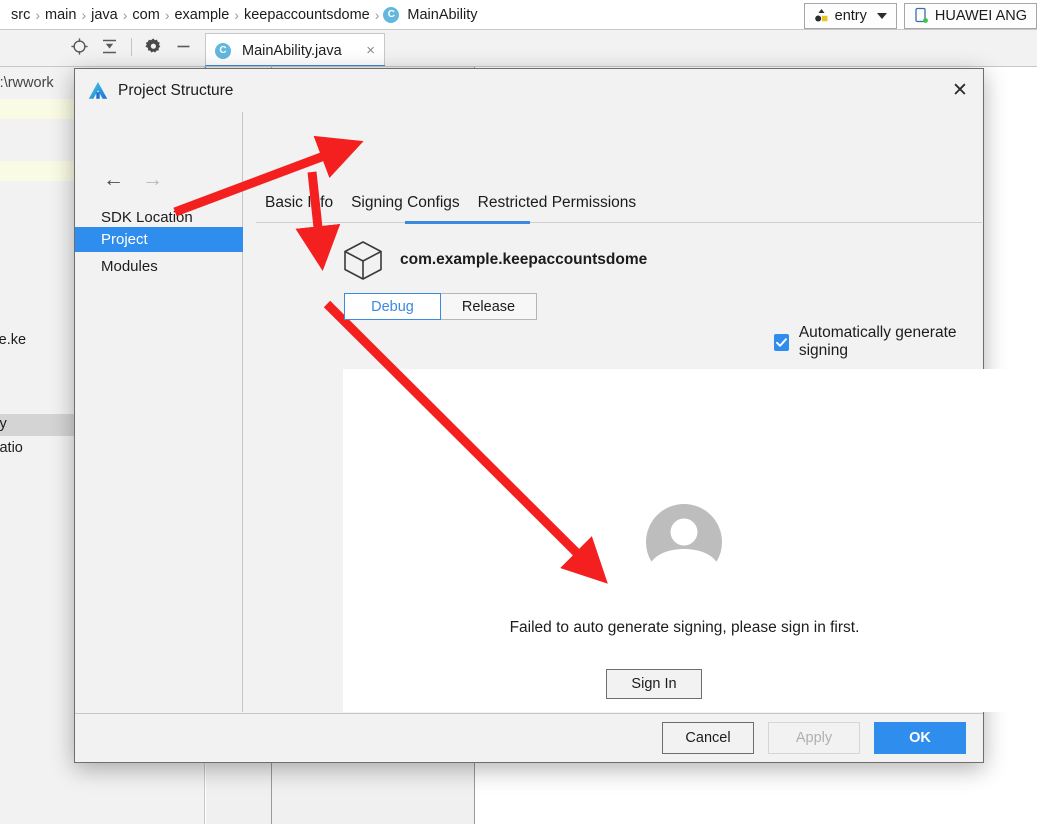  I want to click on dialog-title: Project Structure, so click(176, 90).